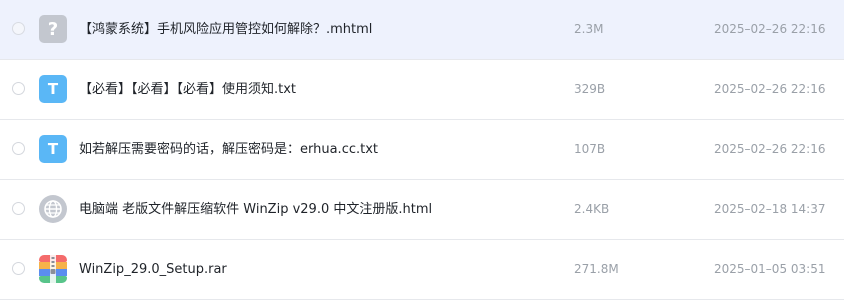  What do you see at coordinates (592, 209) in the screenshot?
I see `file-size: 2.4KB` at bounding box center [592, 209].